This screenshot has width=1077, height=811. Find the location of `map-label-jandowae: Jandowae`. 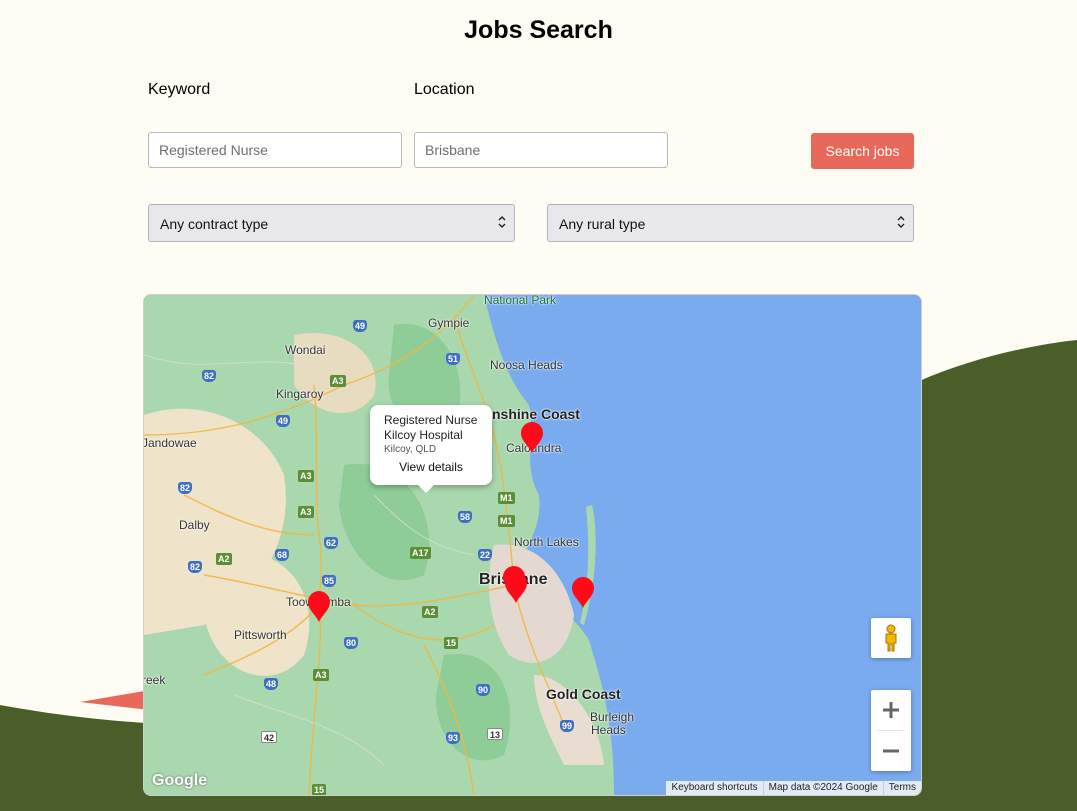

map-label-jandowae: Jandowae is located at coordinates (170, 443).